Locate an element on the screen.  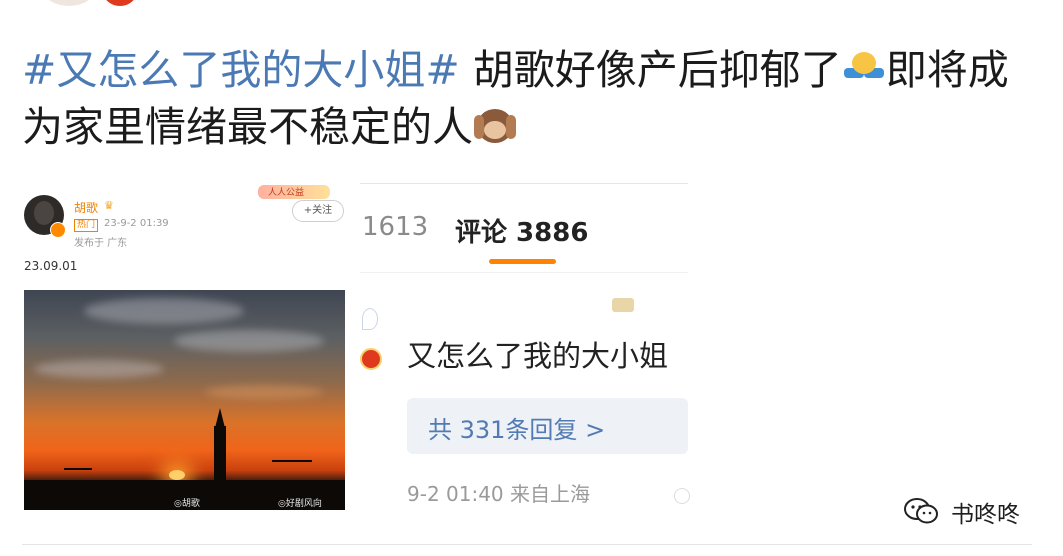
tower-spire is located at coordinates (220, 418).